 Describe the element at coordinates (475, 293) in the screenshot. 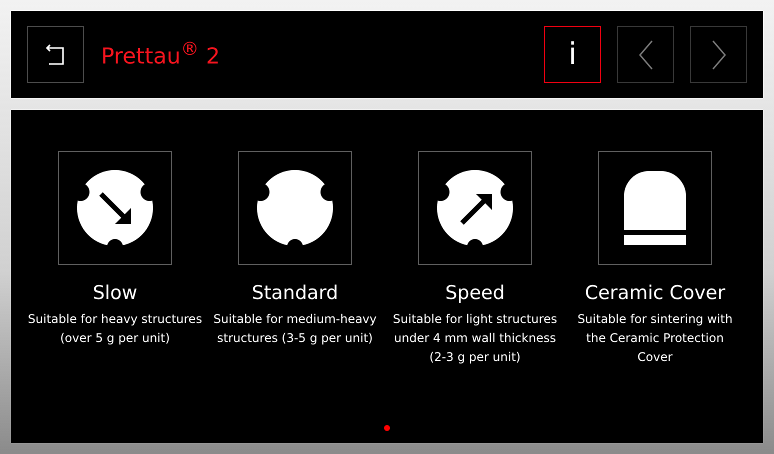

I see `mode-name: Speed` at that location.